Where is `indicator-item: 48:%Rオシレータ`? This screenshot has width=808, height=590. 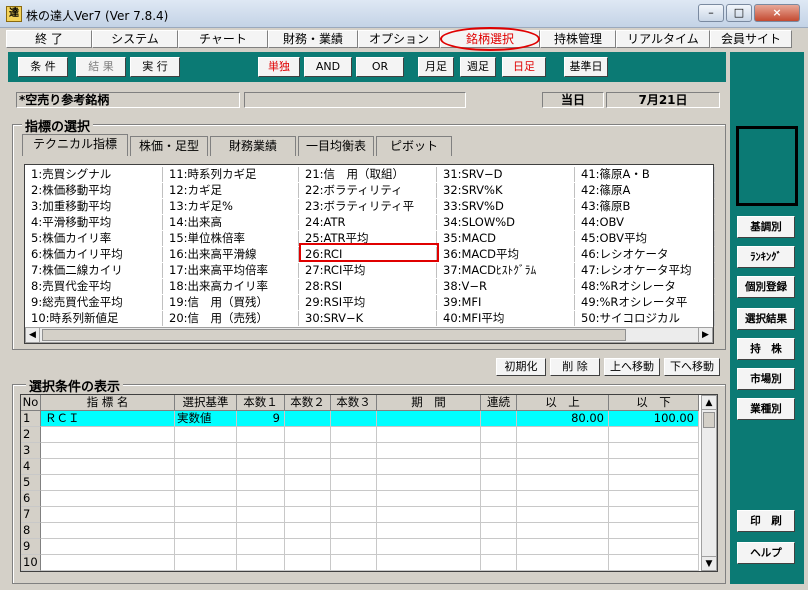
indicator-item: 48:%Rオシレータ is located at coordinates (645, 286).